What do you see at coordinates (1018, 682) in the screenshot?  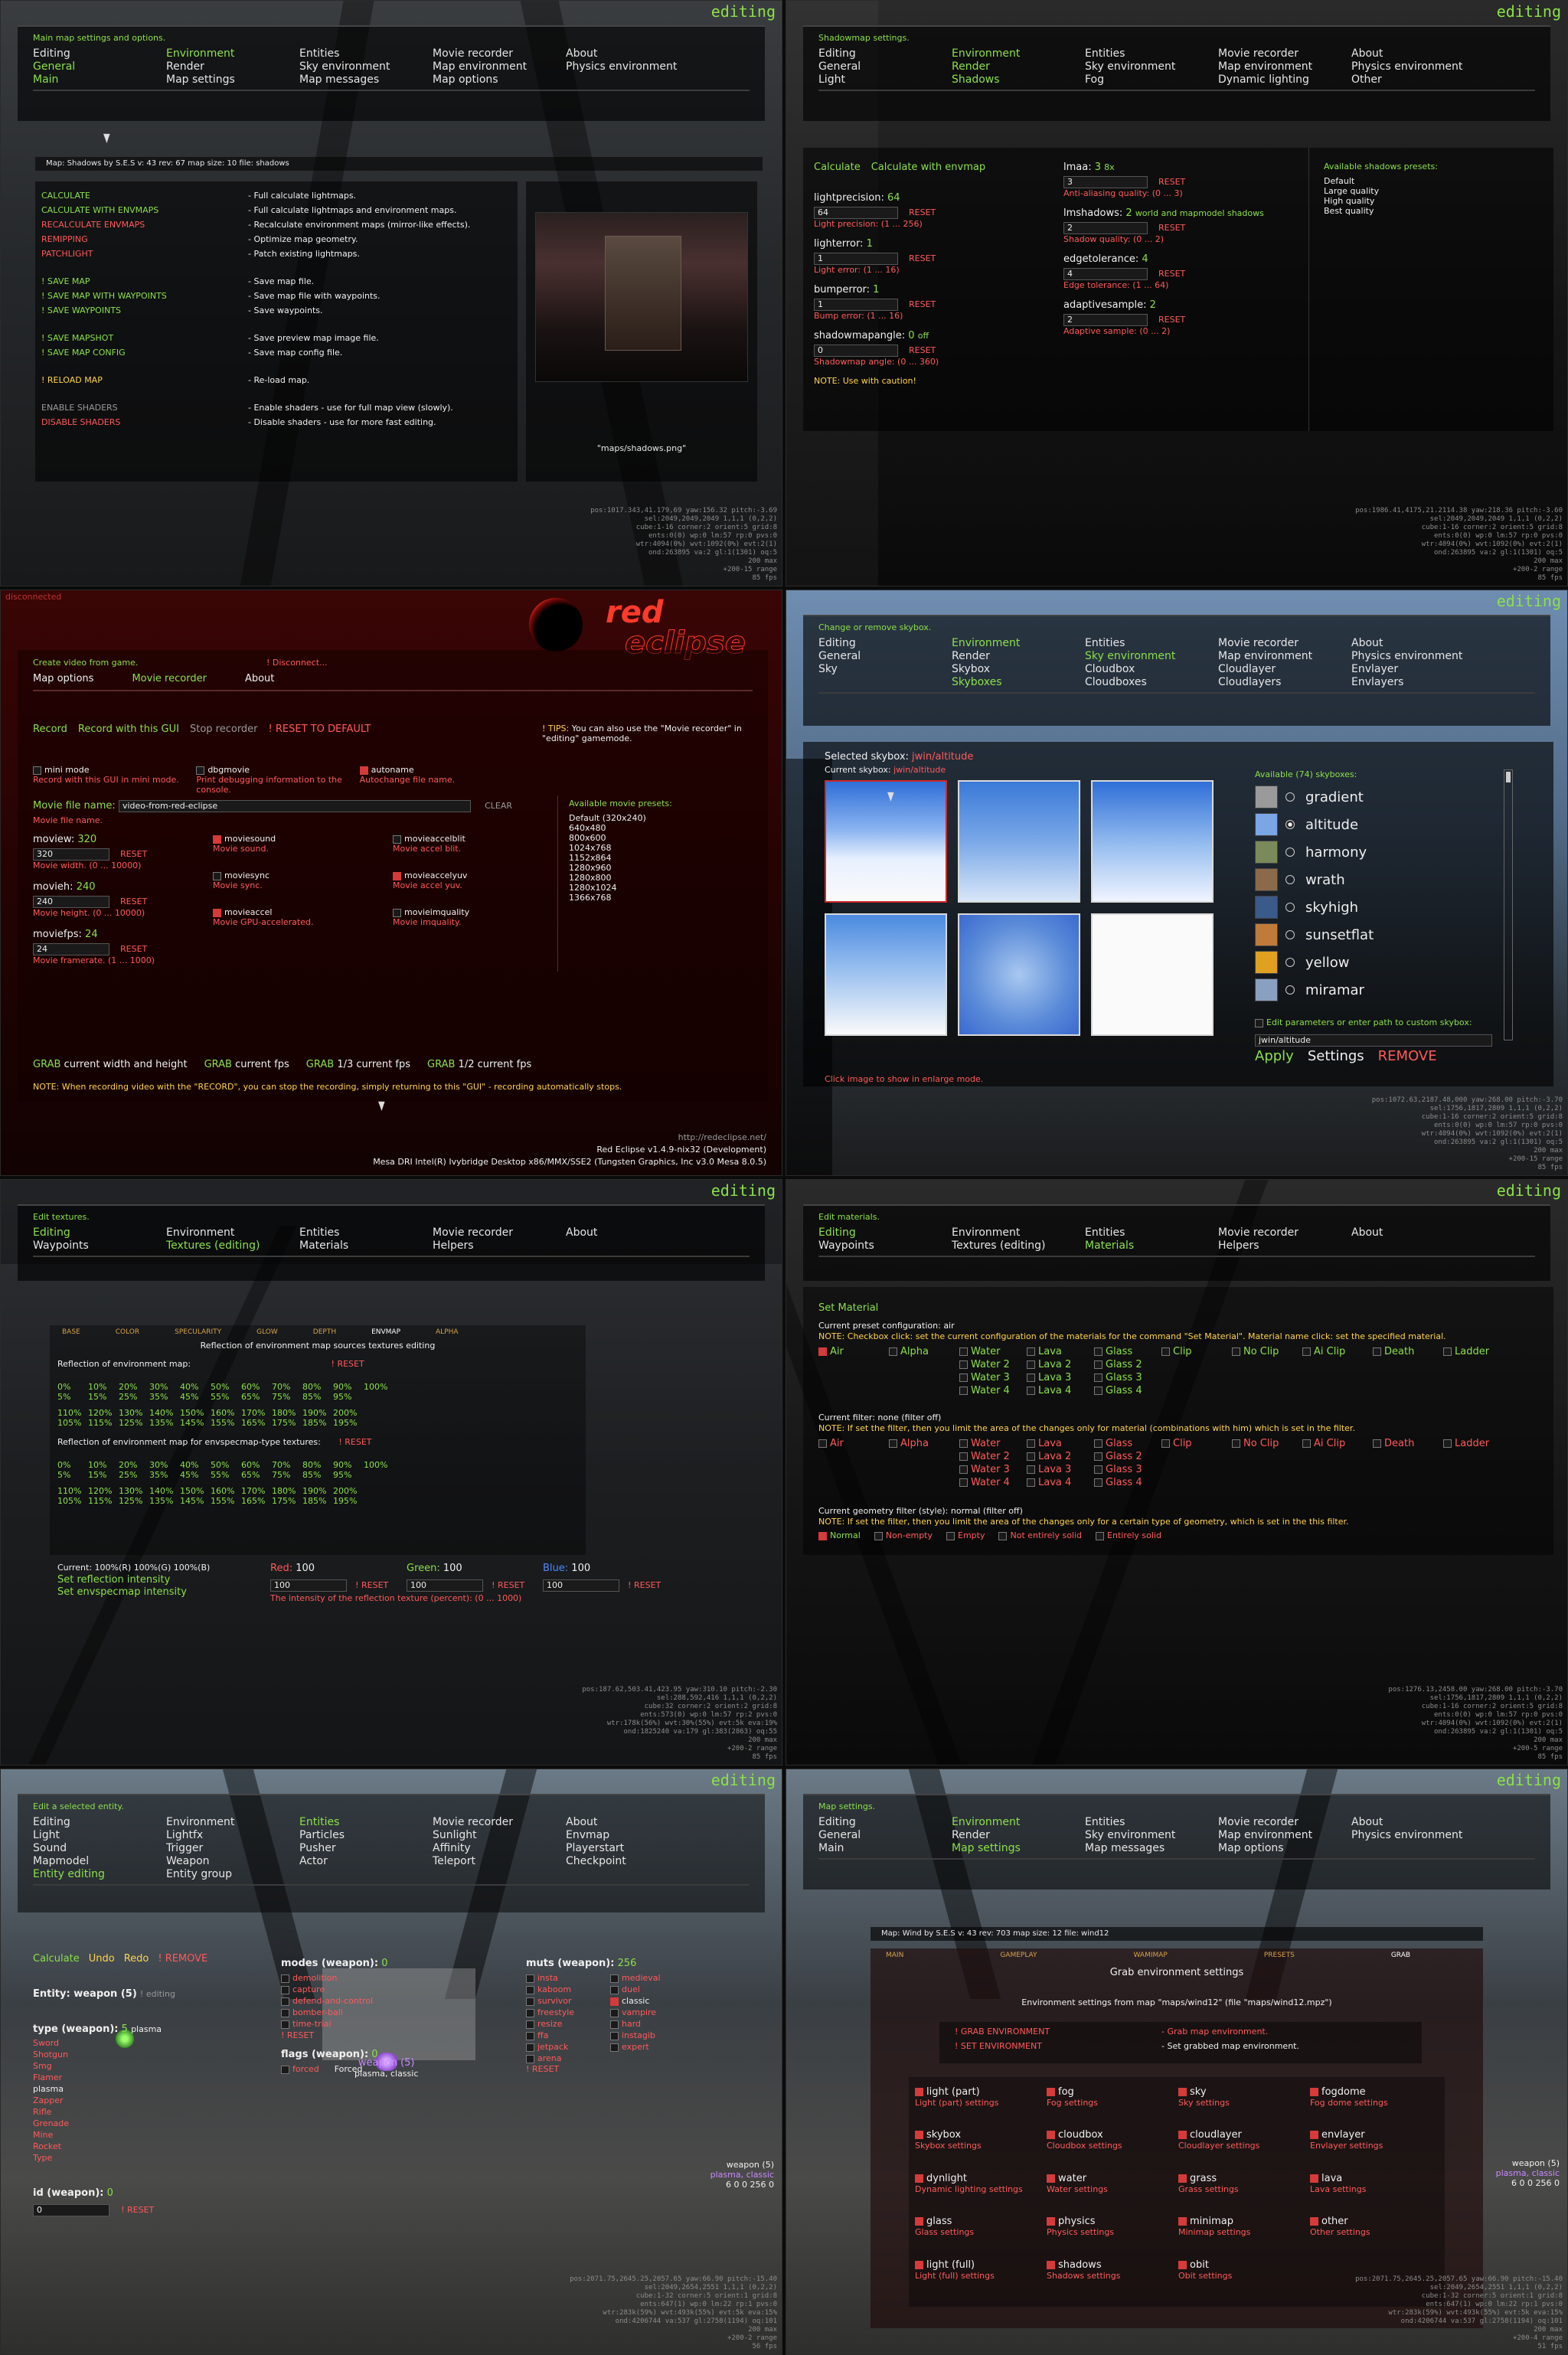 I see `menu-item: Skyboxes` at bounding box center [1018, 682].